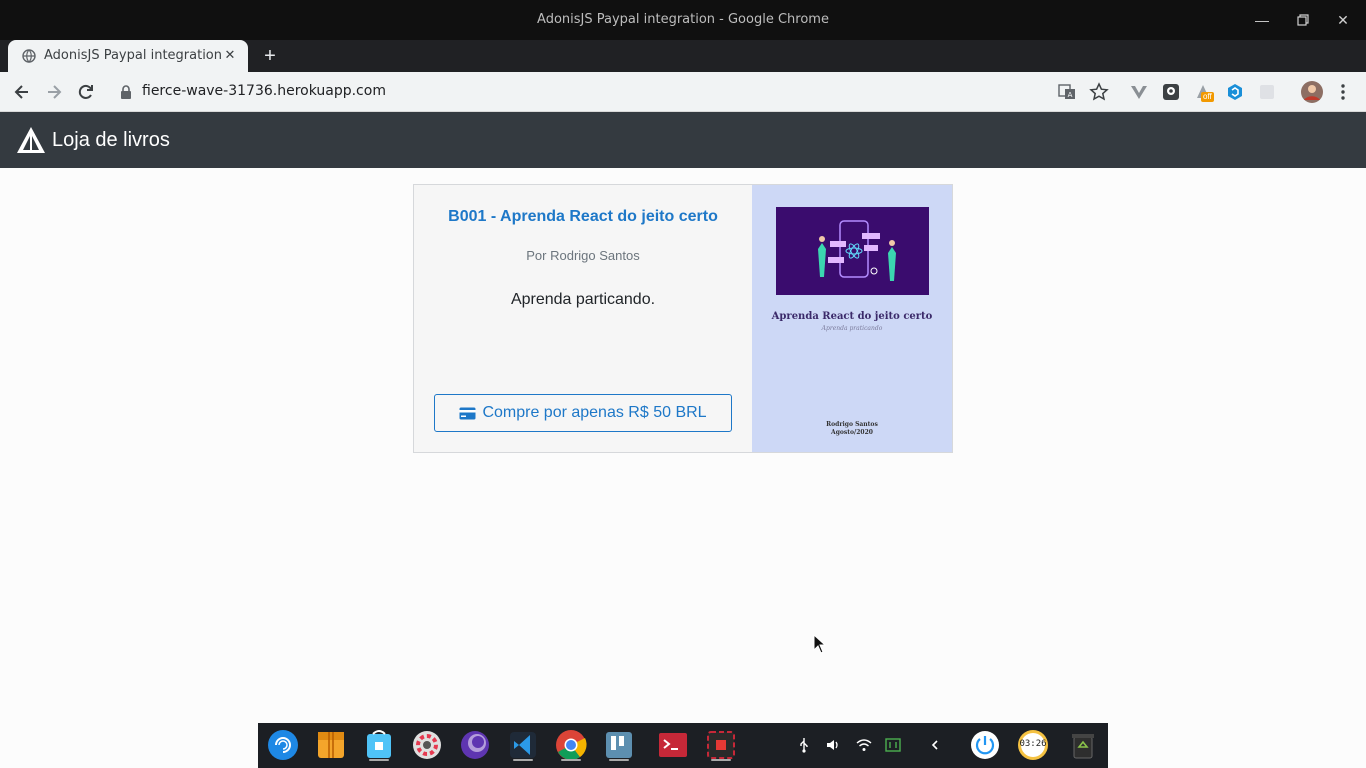 Image resolution: width=1366 pixels, height=768 pixels. What do you see at coordinates (133, 55) in the screenshot?
I see `tab-title: AdonisJS Paypal integration` at bounding box center [133, 55].